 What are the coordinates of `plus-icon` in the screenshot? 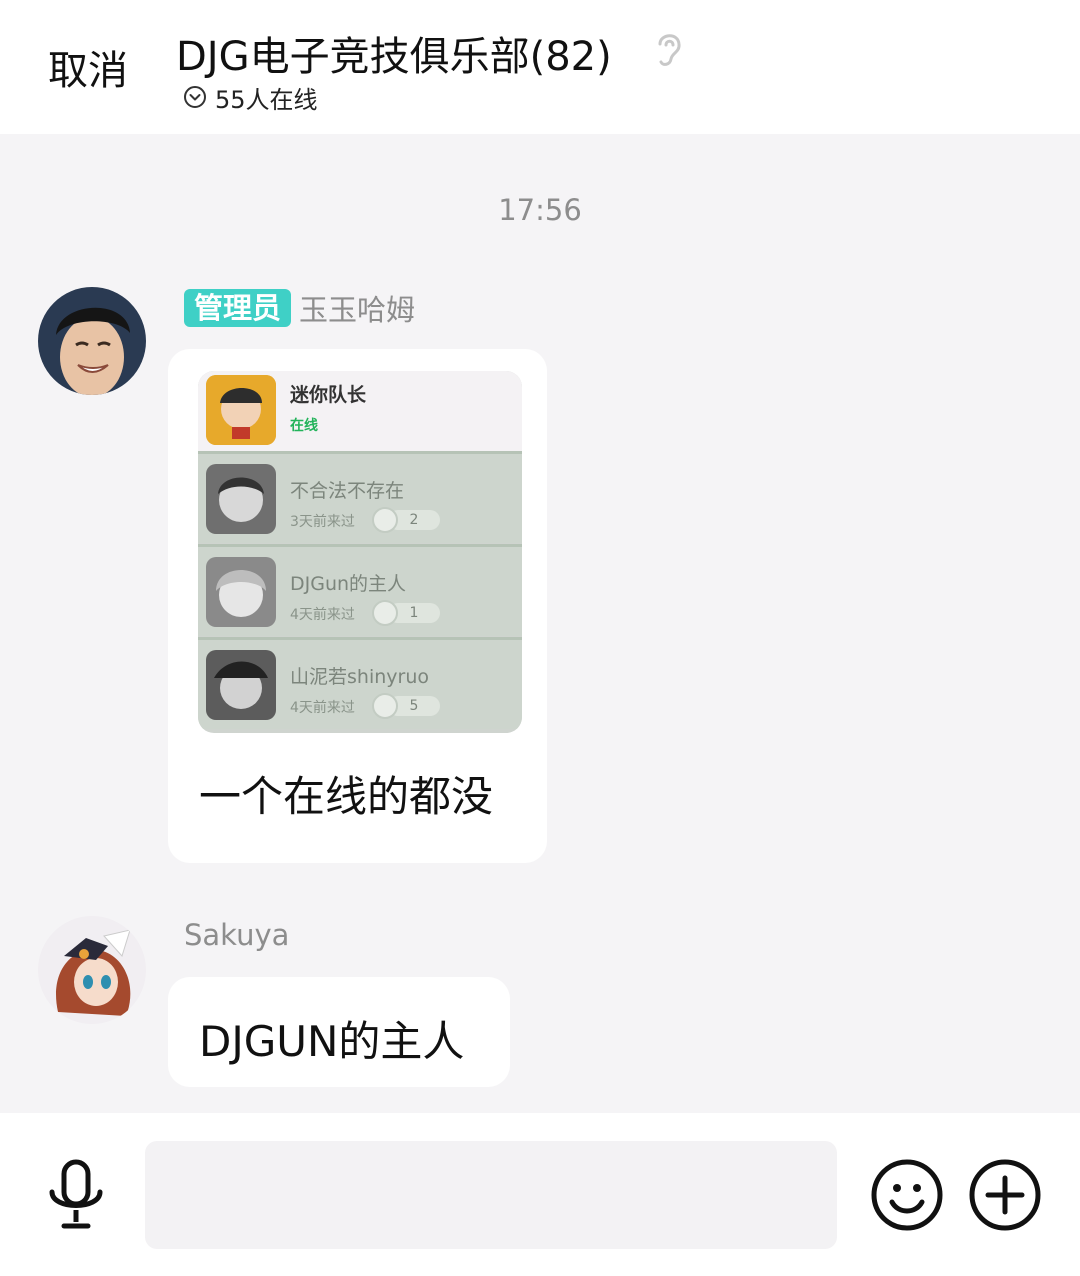 It's located at (1005, 1195).